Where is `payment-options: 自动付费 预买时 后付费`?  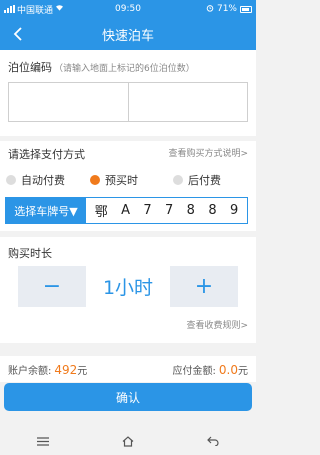
payment-options: 自动付费 预买时 后付费 is located at coordinates (128, 178).